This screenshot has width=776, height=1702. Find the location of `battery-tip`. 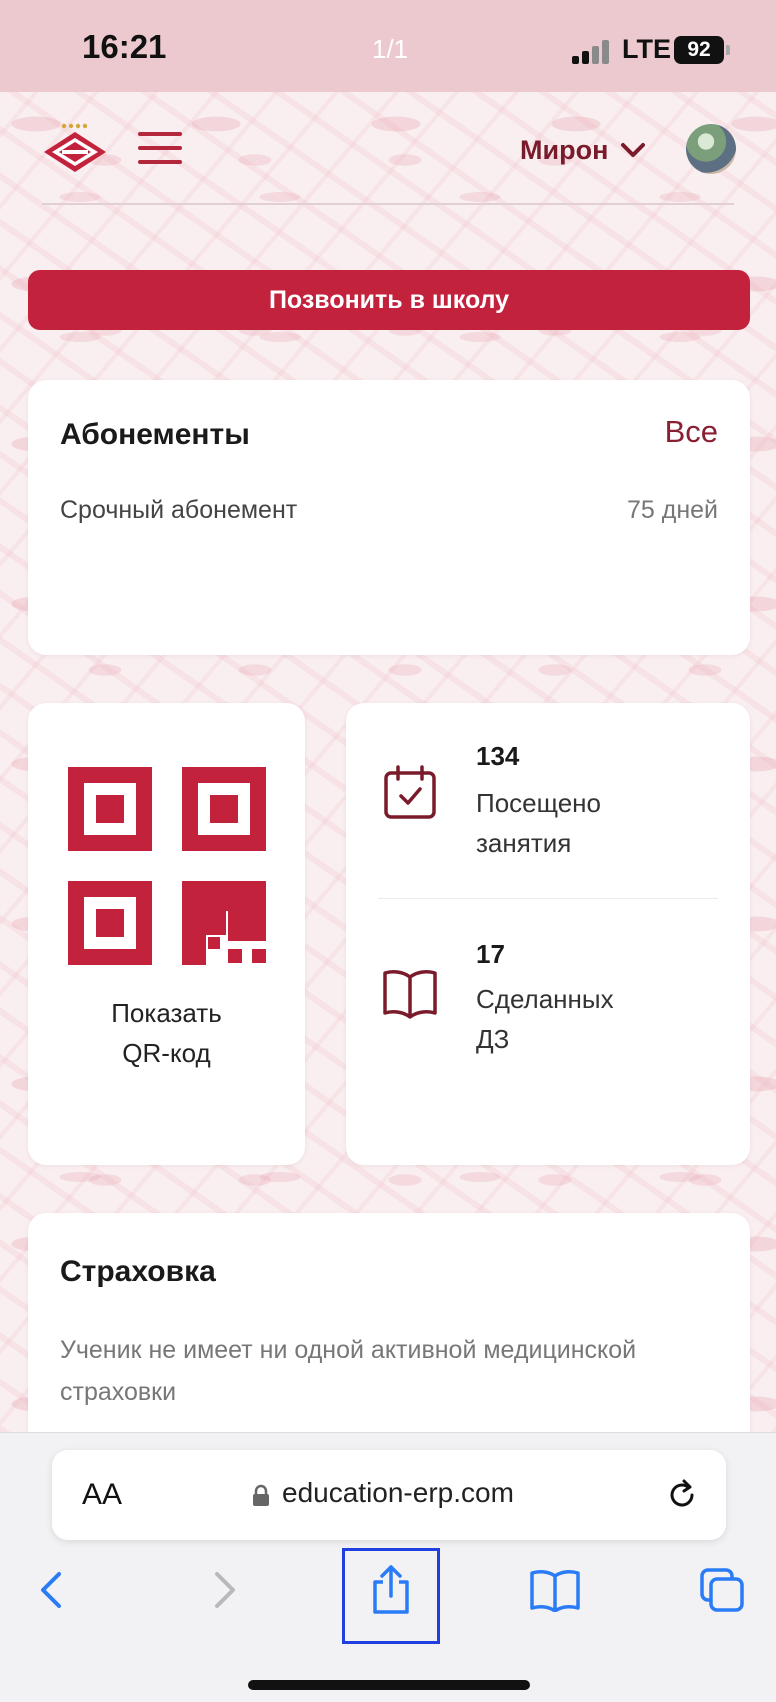

battery-tip is located at coordinates (728, 50).